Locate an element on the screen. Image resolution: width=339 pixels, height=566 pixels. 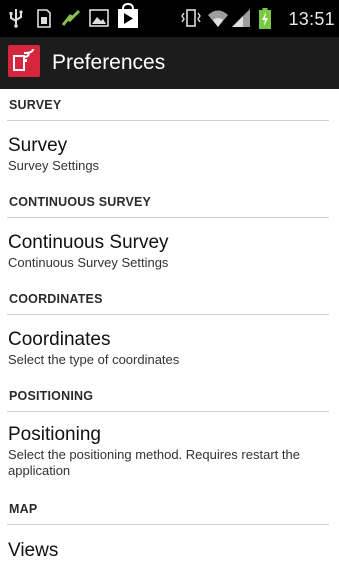
preference-title: Continuous Survey is located at coordinates (88, 242).